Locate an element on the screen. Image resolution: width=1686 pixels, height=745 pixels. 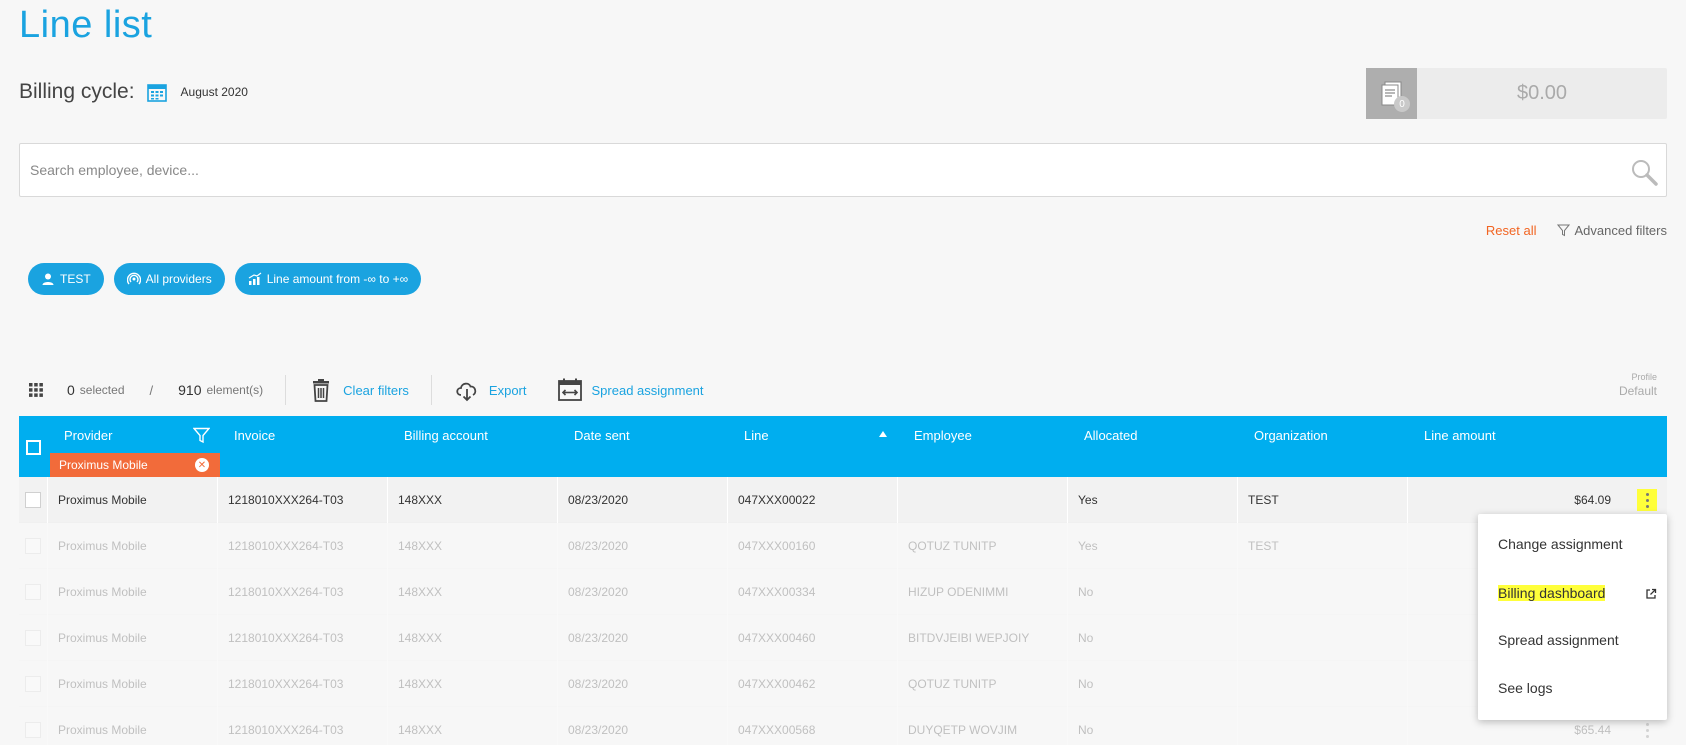
menu-item-spread-assignment: Spread assignment is located at coordinates (1558, 640).